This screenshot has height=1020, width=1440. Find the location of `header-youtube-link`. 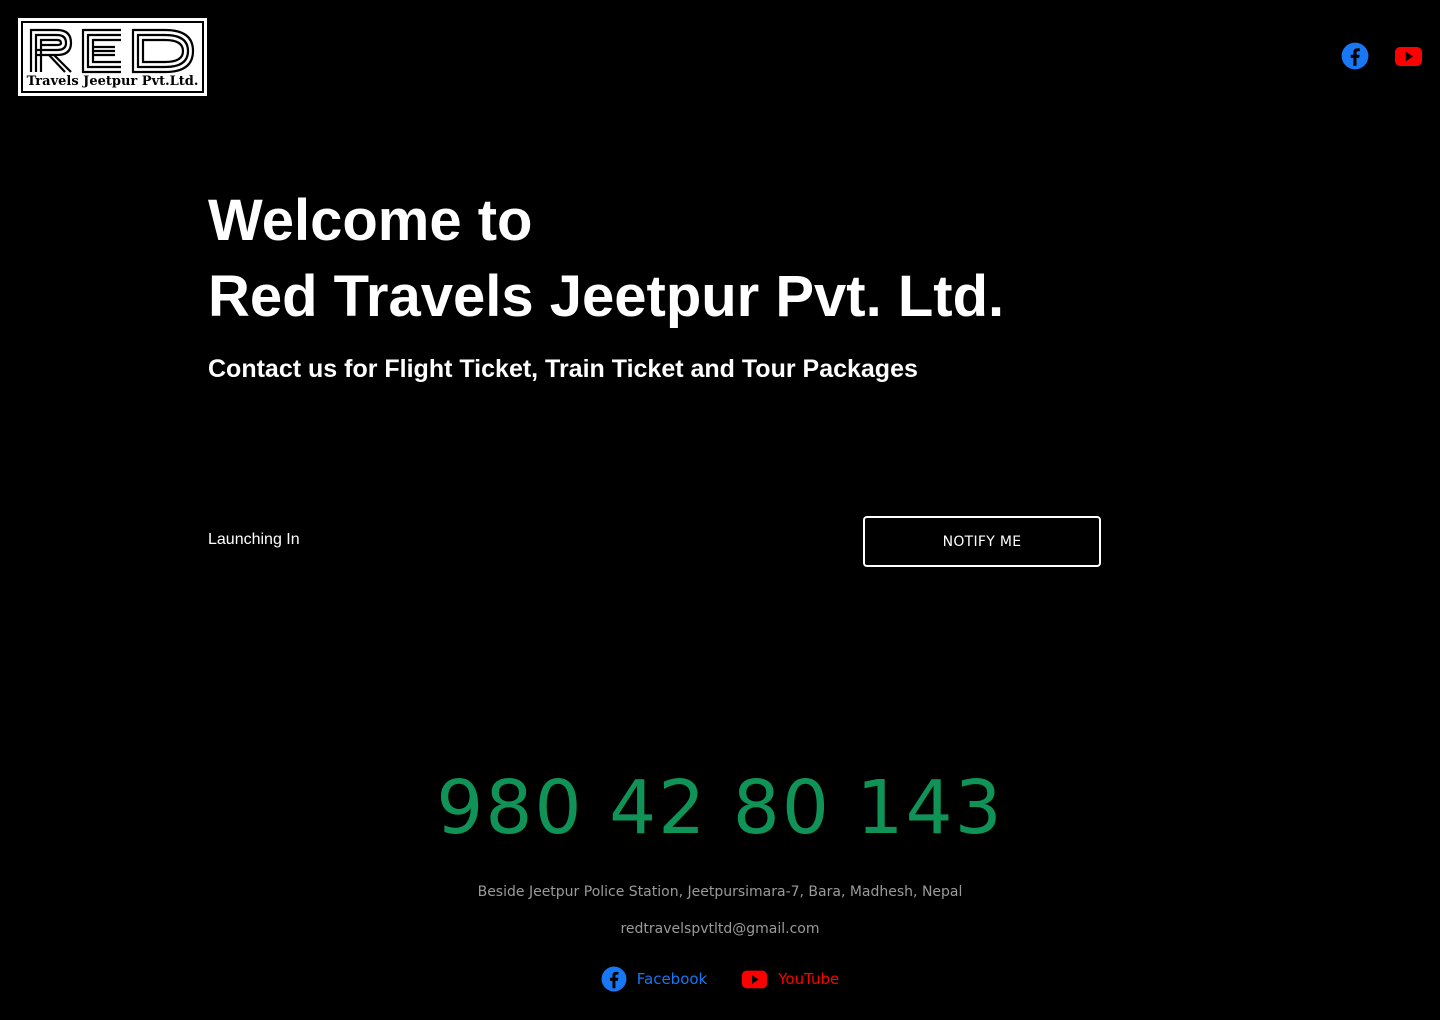

header-youtube-link is located at coordinates (1408, 58).